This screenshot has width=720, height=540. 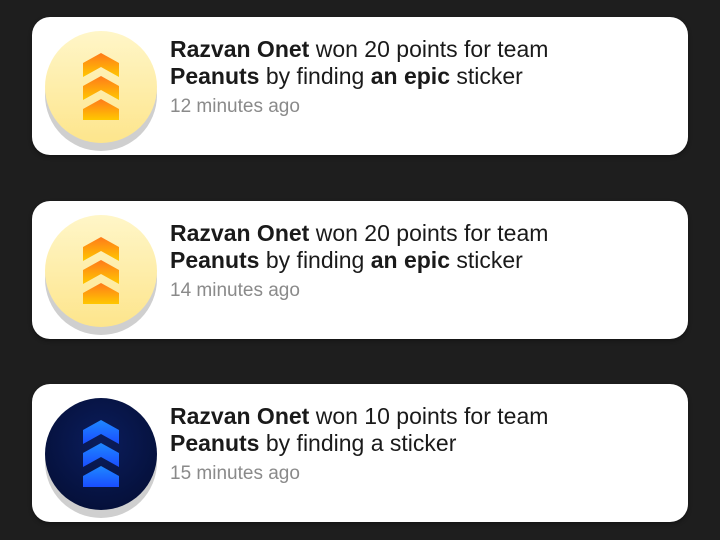 What do you see at coordinates (429, 416) in the screenshot?
I see `action-text: won 10 points for team` at bounding box center [429, 416].